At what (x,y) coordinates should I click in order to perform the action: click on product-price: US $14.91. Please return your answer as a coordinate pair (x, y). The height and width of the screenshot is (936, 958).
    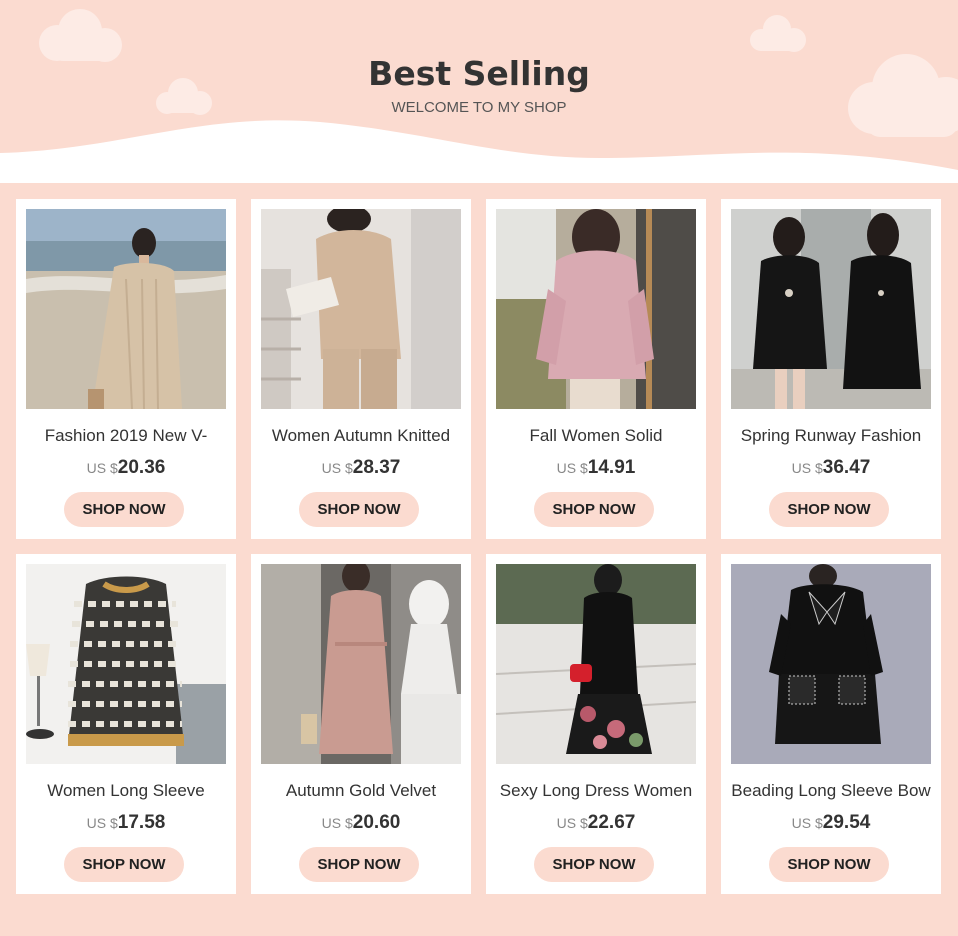
    Looking at the image, I should click on (596, 468).